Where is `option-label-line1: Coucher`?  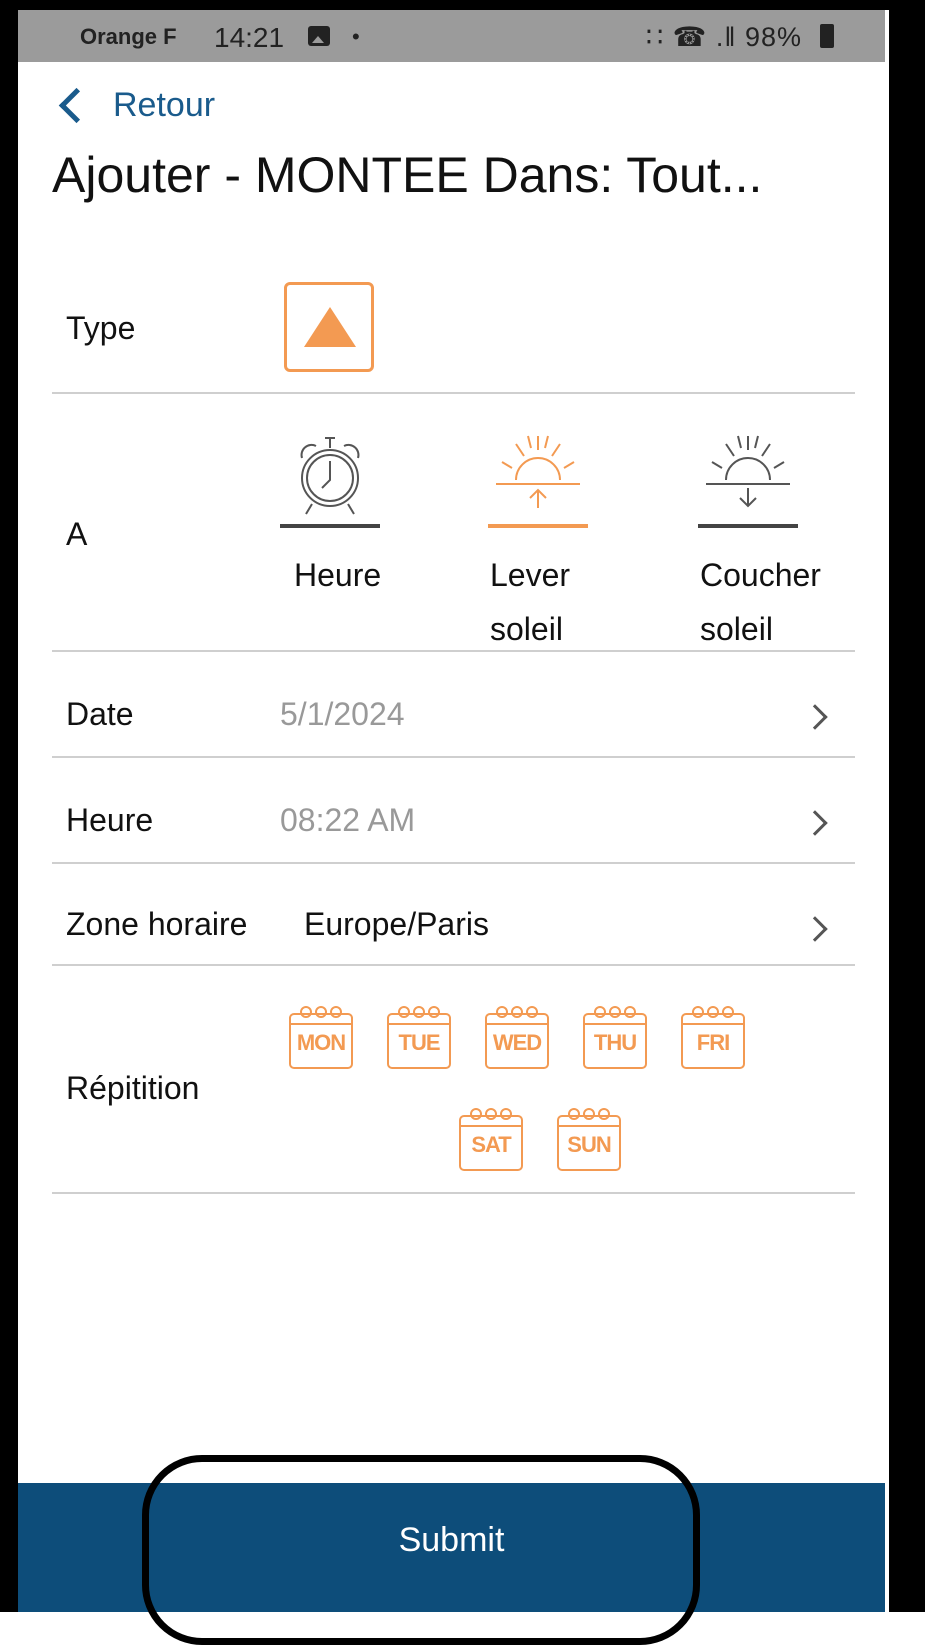
option-label-line1: Coucher is located at coordinates (760, 575).